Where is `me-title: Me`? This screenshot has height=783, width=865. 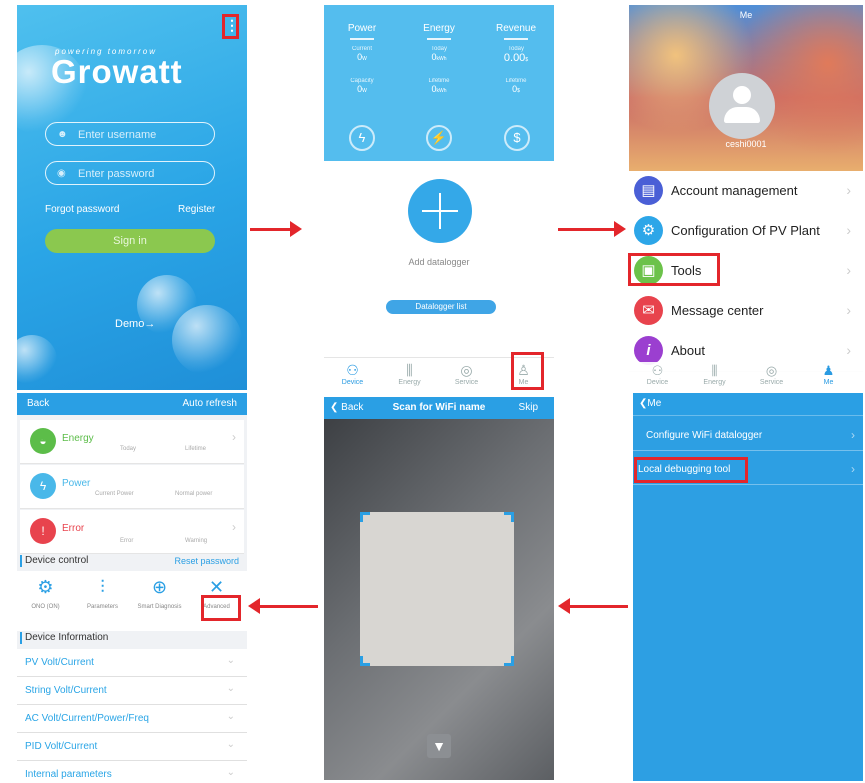
me-title: Me is located at coordinates (746, 15).